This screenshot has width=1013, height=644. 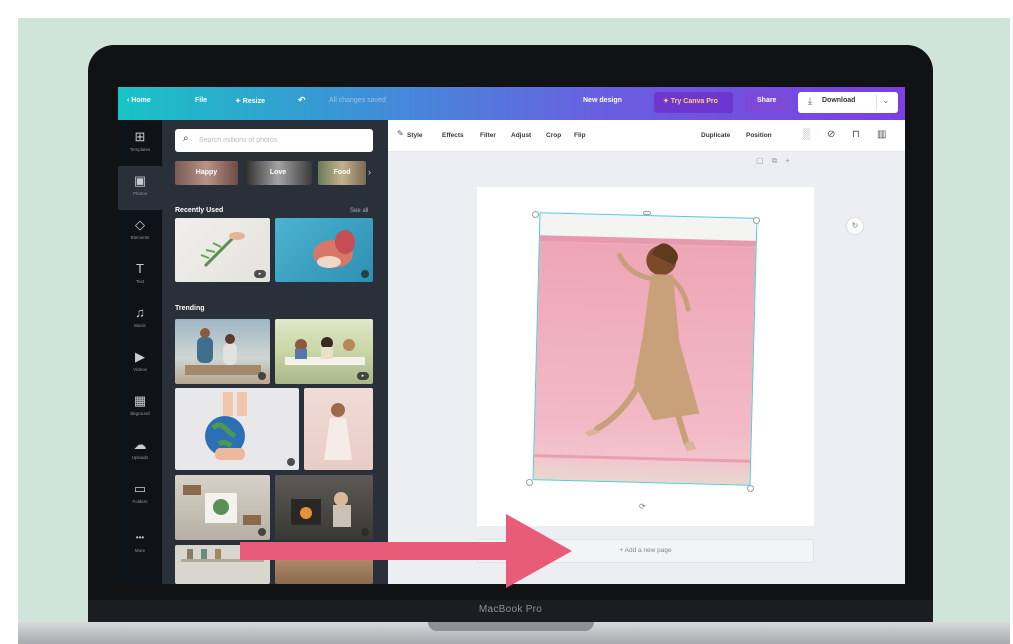 I want to click on section-title-recently-used: Recently Used, so click(x=199, y=210).